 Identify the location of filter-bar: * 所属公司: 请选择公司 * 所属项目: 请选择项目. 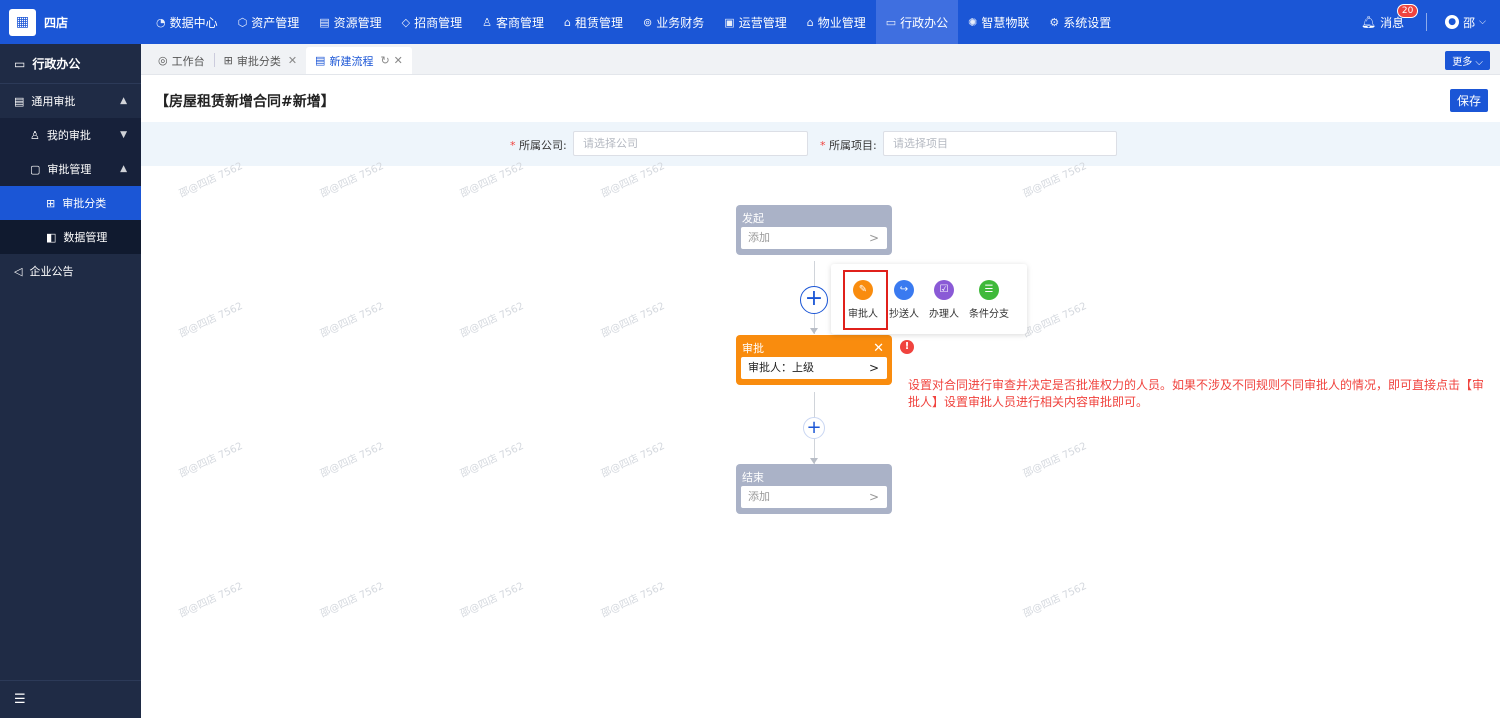
(820, 144).